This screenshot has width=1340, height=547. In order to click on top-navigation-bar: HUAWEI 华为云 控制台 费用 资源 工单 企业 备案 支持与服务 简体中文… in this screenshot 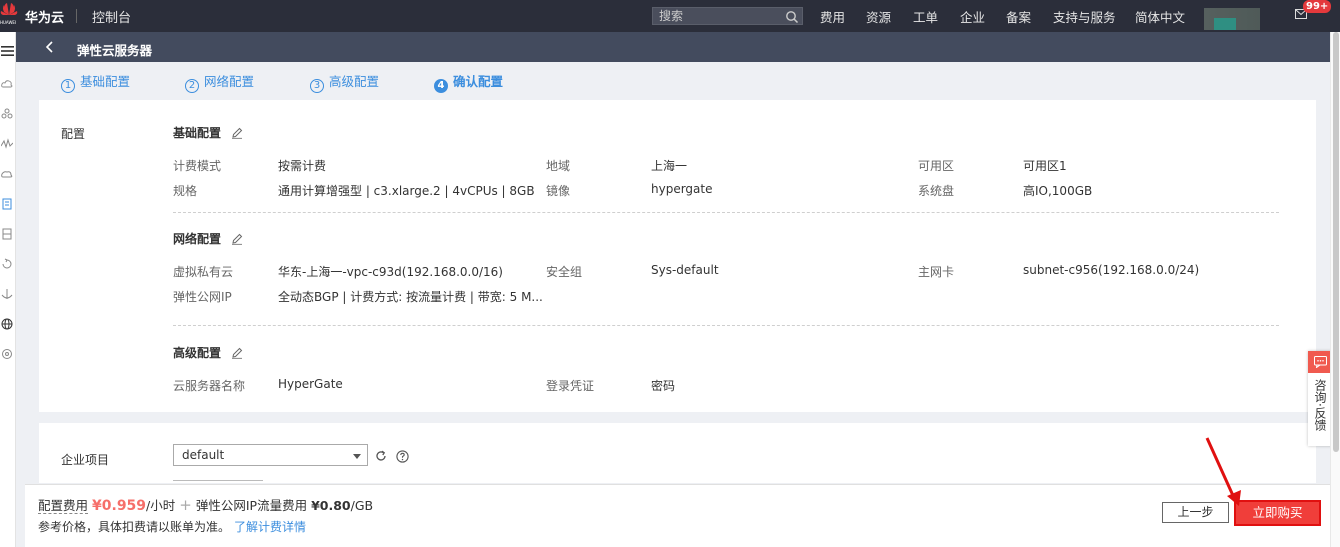, I will do `click(670, 16)`.